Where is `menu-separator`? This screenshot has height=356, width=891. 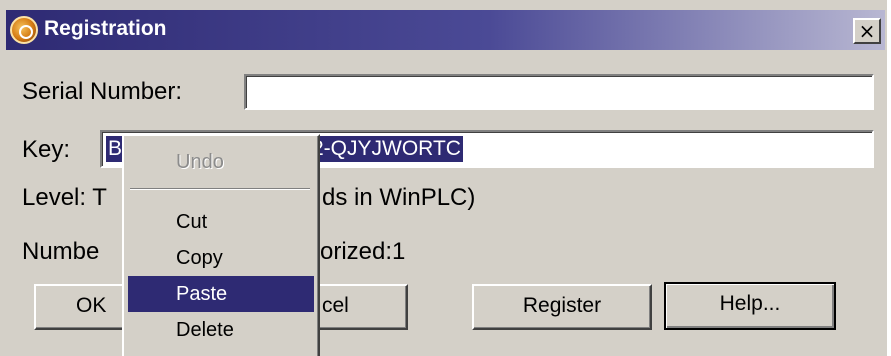 menu-separator is located at coordinates (220, 189).